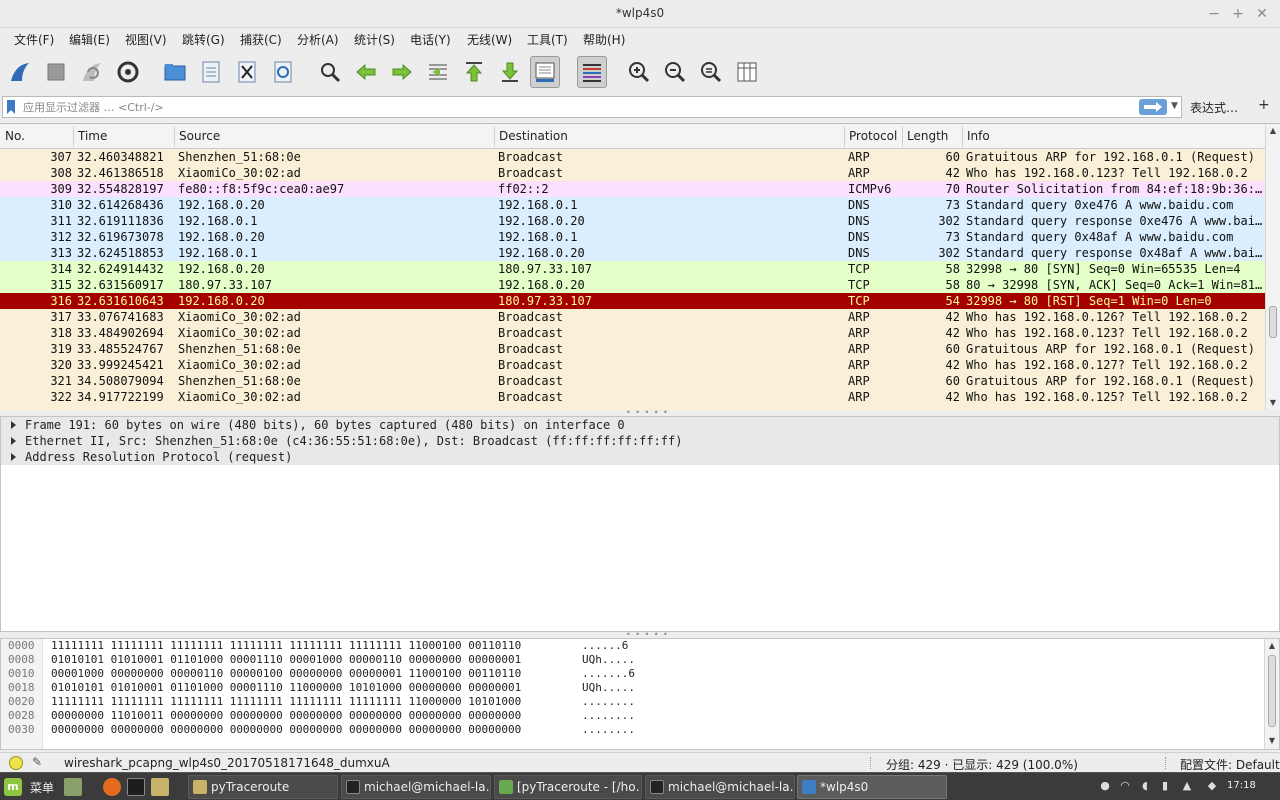  I want to click on display-filter-field: ▼, so click(592, 107).